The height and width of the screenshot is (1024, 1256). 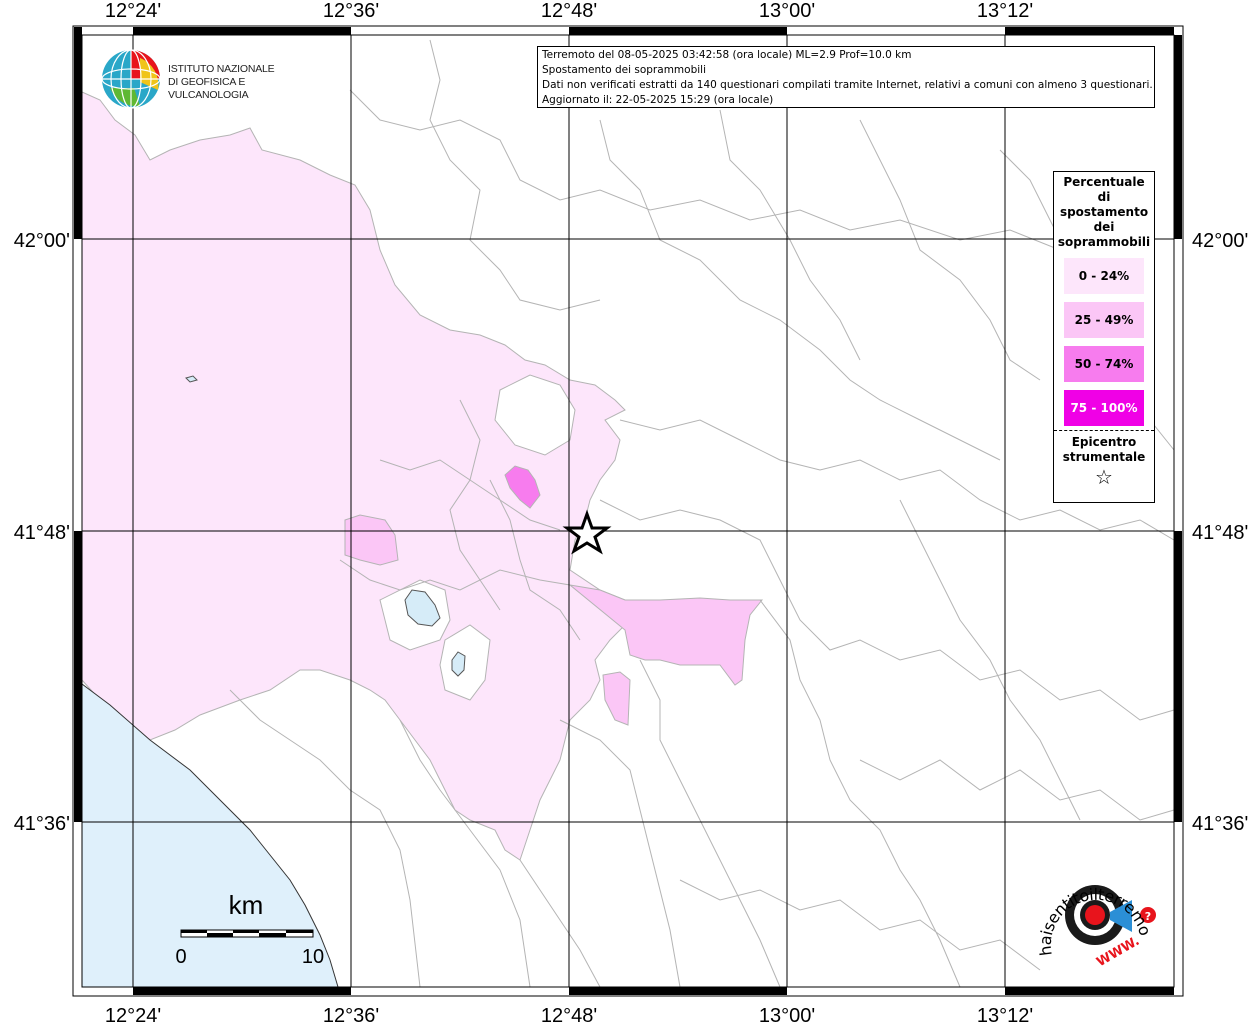 I want to click on legend-swatch-2: 25 - 49%, so click(x=1104, y=320).